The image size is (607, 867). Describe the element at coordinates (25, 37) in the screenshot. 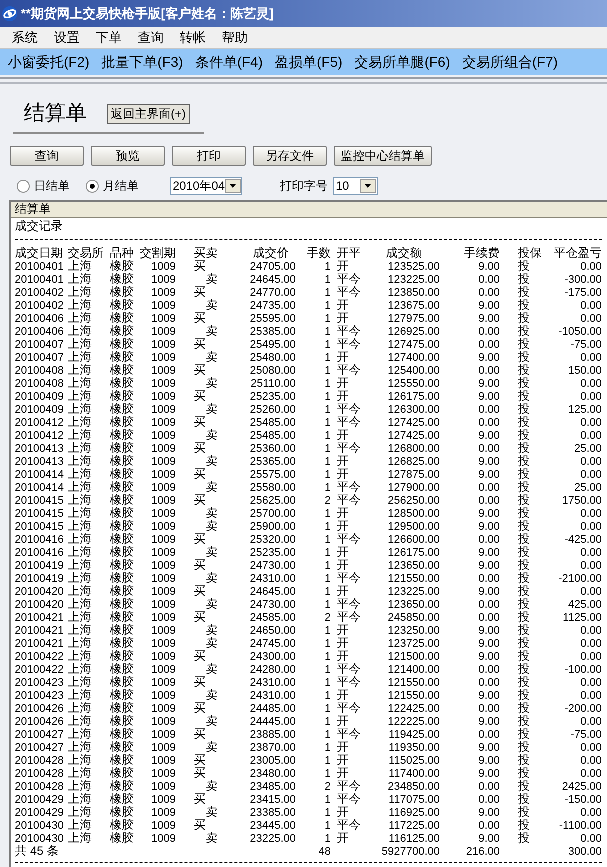

I see `menu-item: 系统` at that location.